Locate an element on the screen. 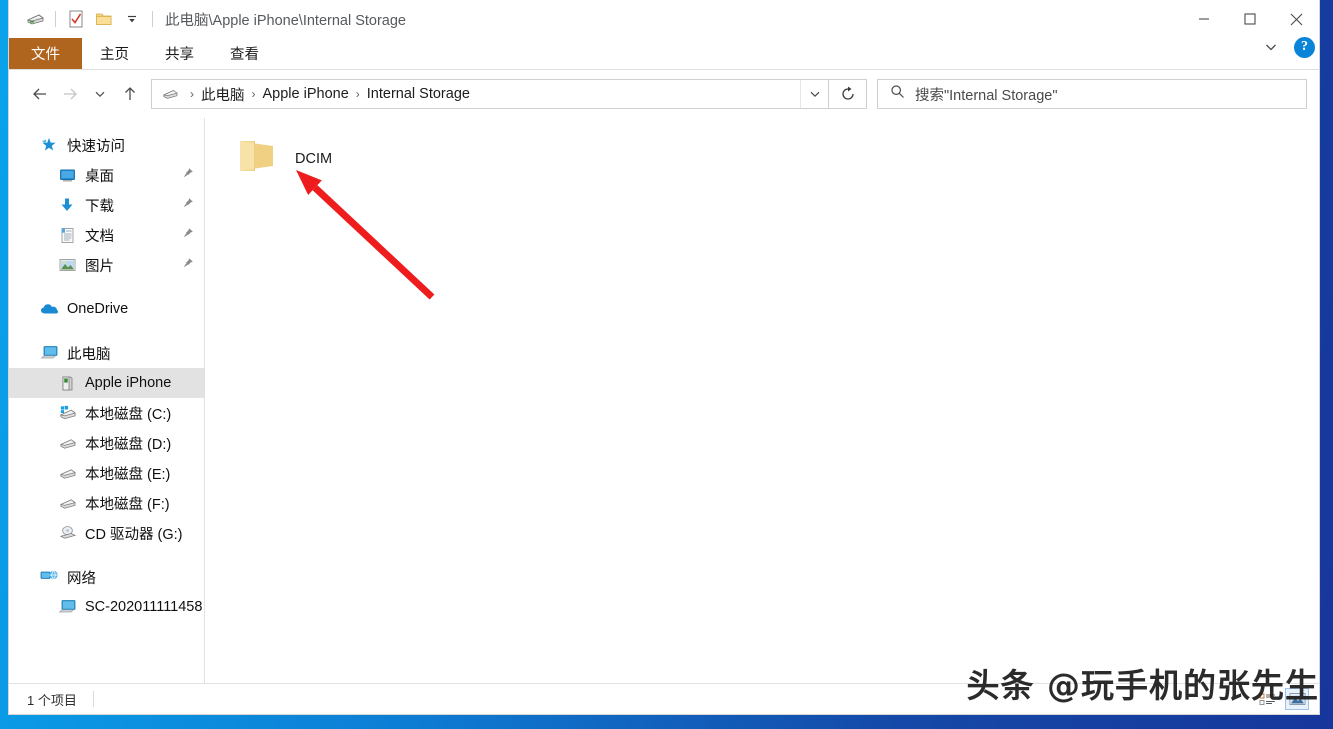 This screenshot has height=729, width=1333. sidebar-label: CD 驱动器 (G:) is located at coordinates (134, 534).